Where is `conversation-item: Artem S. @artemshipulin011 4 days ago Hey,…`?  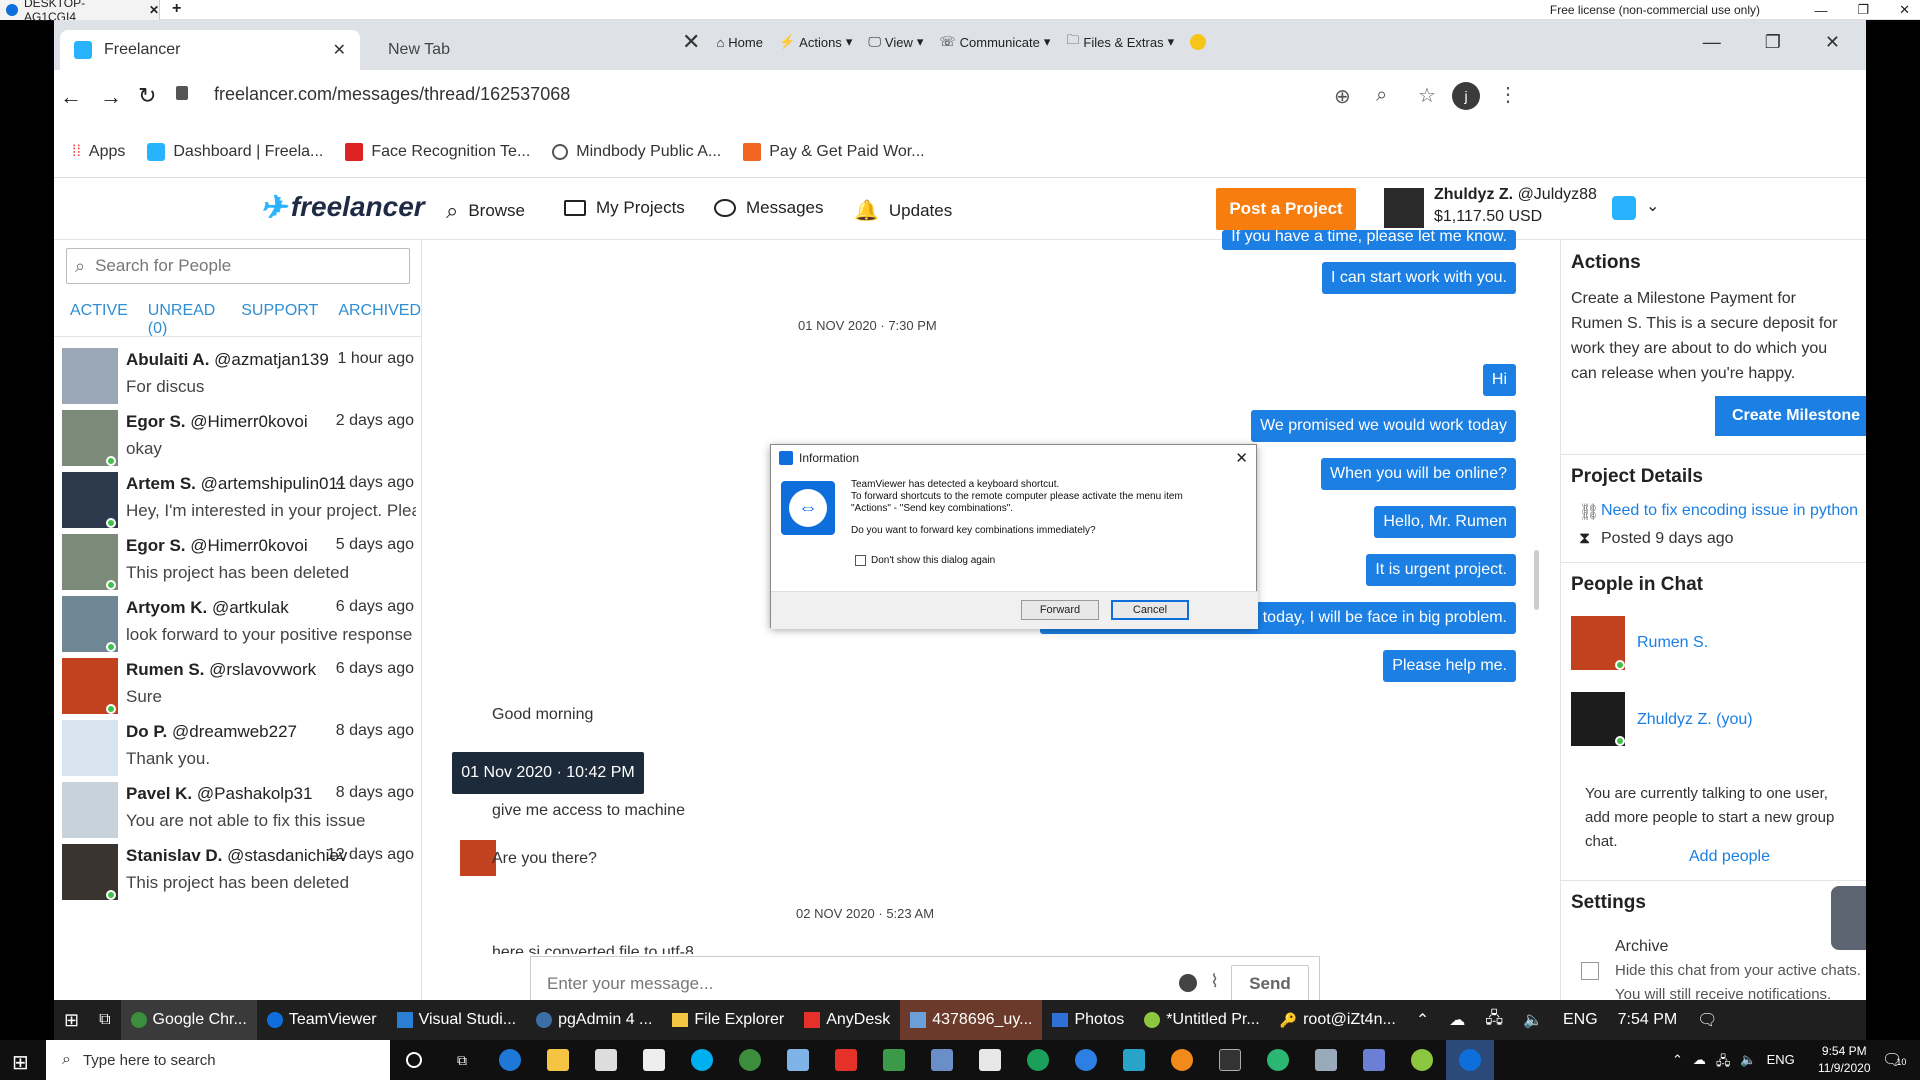 conversation-item: Artem S. @artemshipulin011 4 days ago Hey,… is located at coordinates (239, 502).